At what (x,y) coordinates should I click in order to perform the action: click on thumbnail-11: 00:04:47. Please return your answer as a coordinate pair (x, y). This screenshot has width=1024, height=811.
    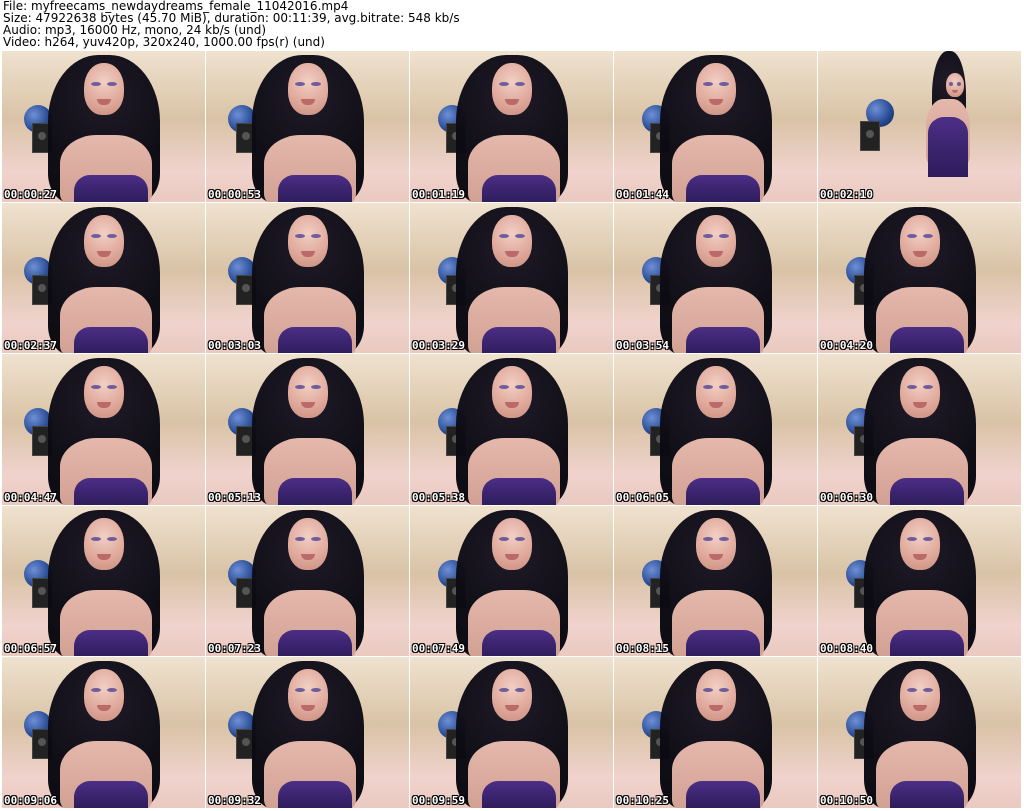
    Looking at the image, I should click on (103, 429).